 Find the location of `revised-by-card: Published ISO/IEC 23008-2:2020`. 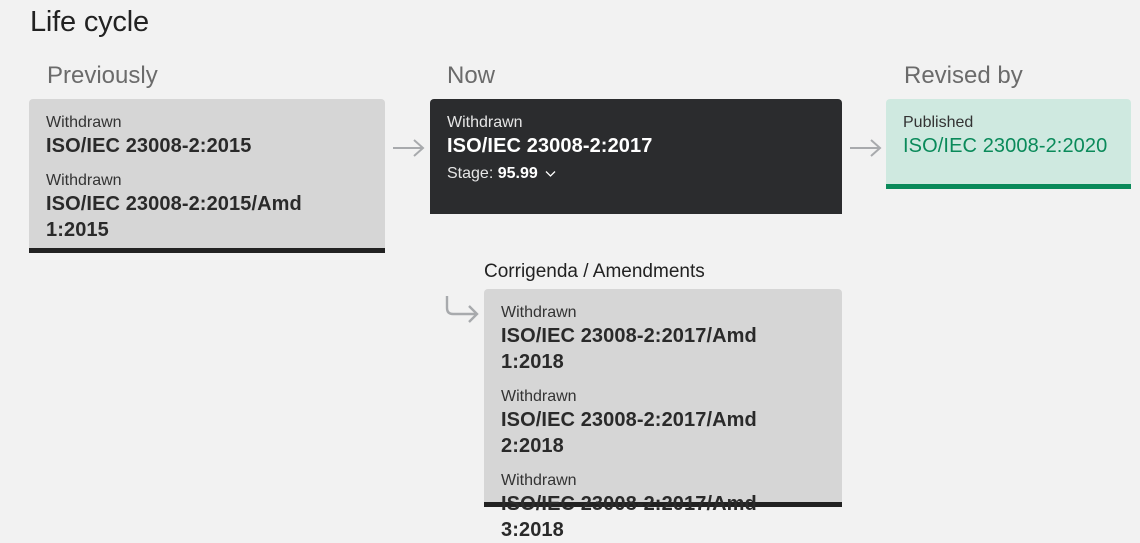

revised-by-card: Published ISO/IEC 23008-2:2020 is located at coordinates (1008, 144).